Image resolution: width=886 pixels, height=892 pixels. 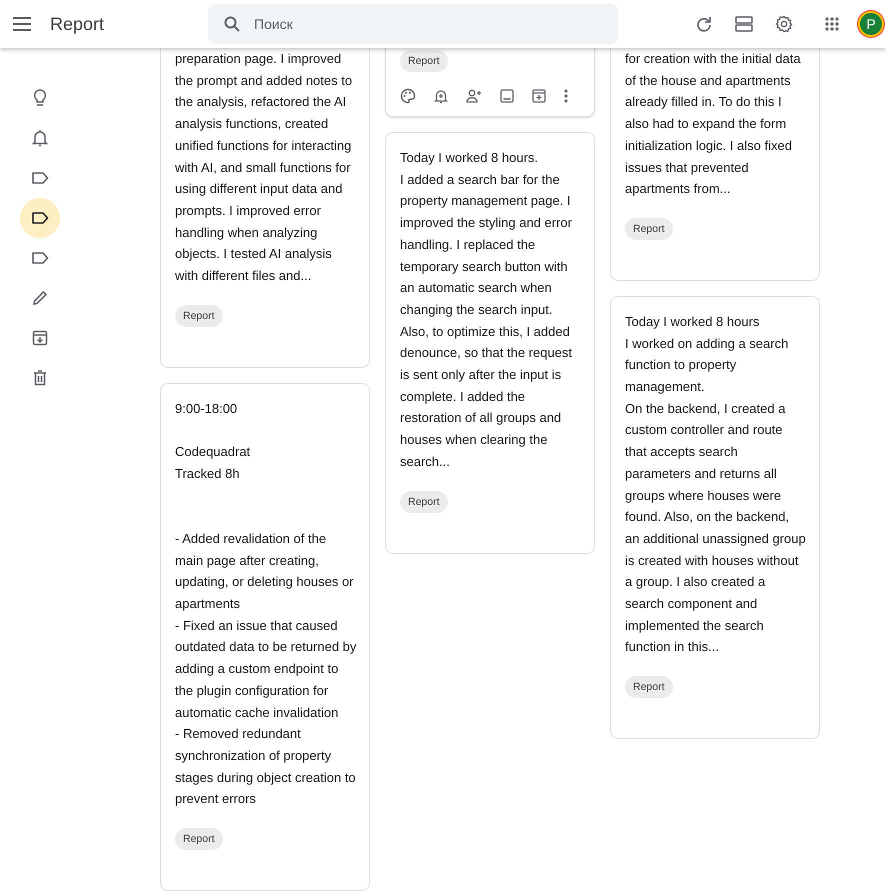 What do you see at coordinates (78, 24) in the screenshot?
I see `page-title: Report` at bounding box center [78, 24].